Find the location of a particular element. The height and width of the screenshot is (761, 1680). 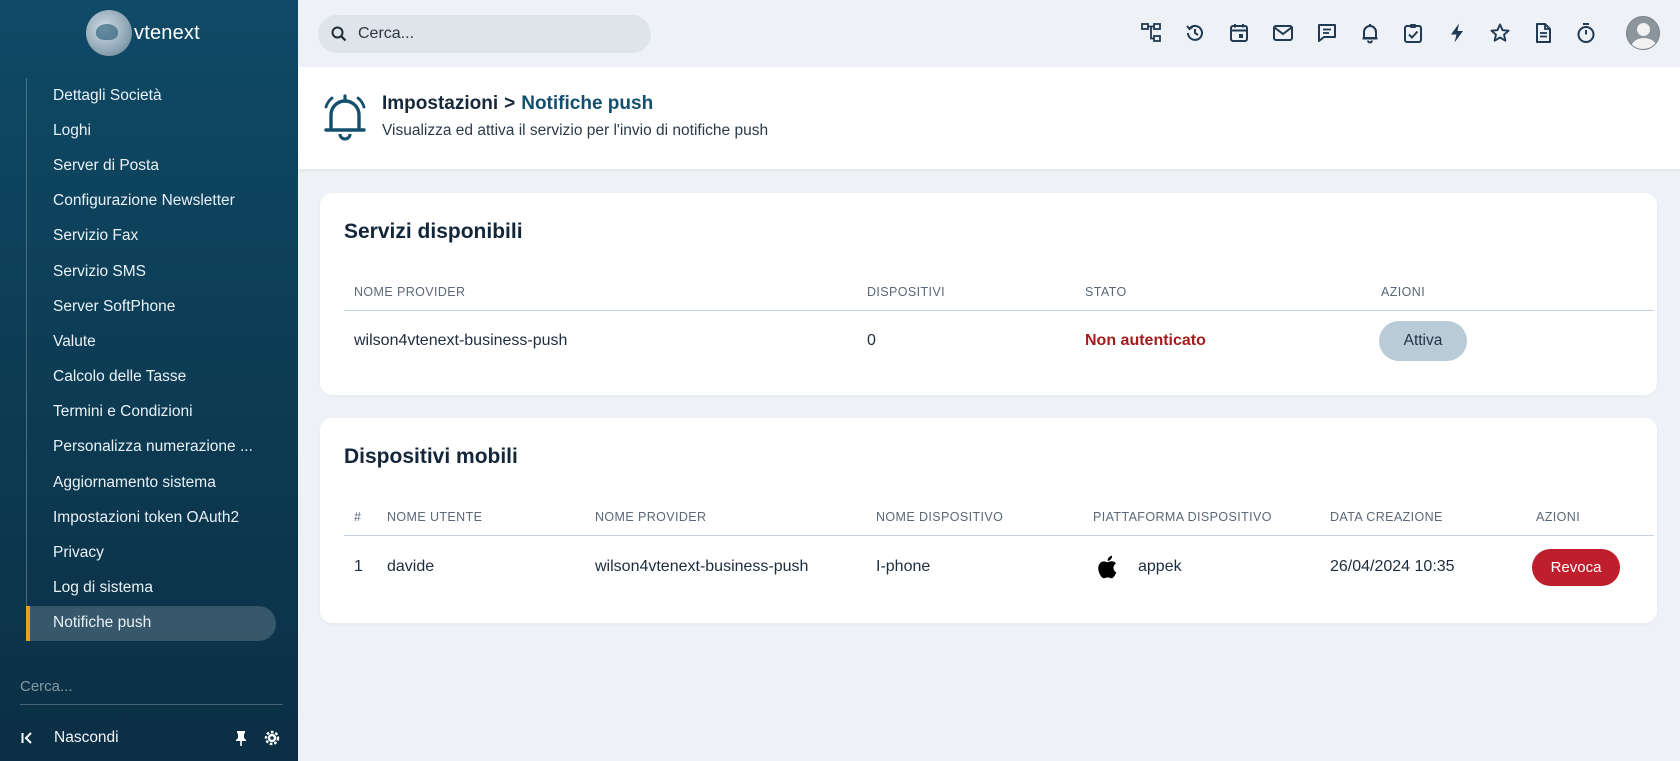

breadcrumb-current: Notifiche push is located at coordinates (587, 103).